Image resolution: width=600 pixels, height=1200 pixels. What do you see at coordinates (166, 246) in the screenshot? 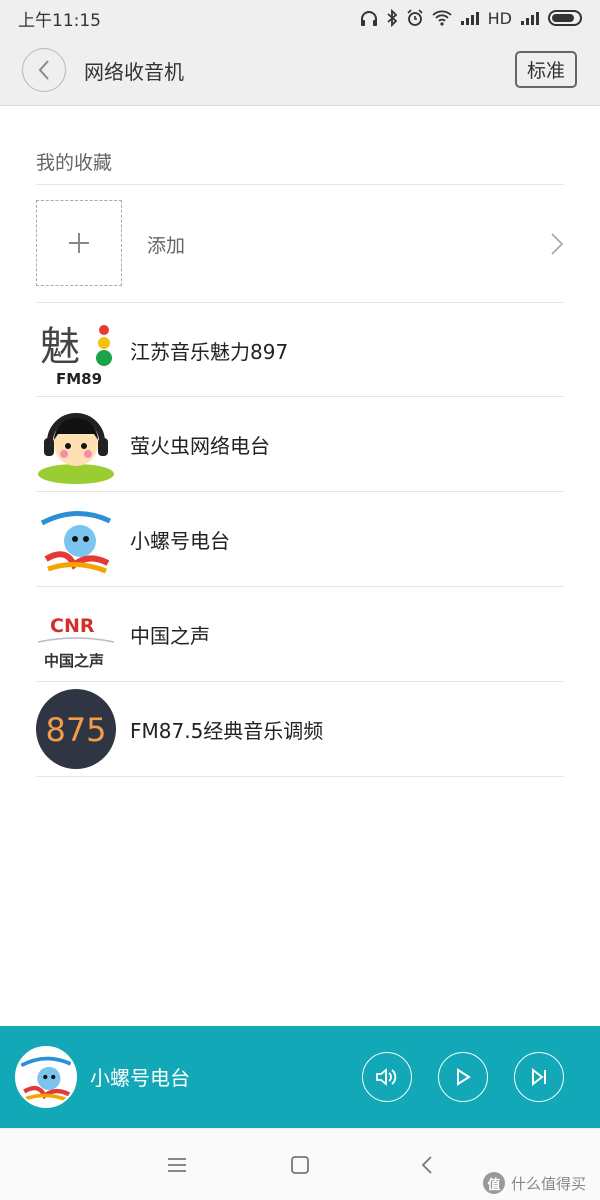
I see `add-label: 添加` at bounding box center [166, 246].